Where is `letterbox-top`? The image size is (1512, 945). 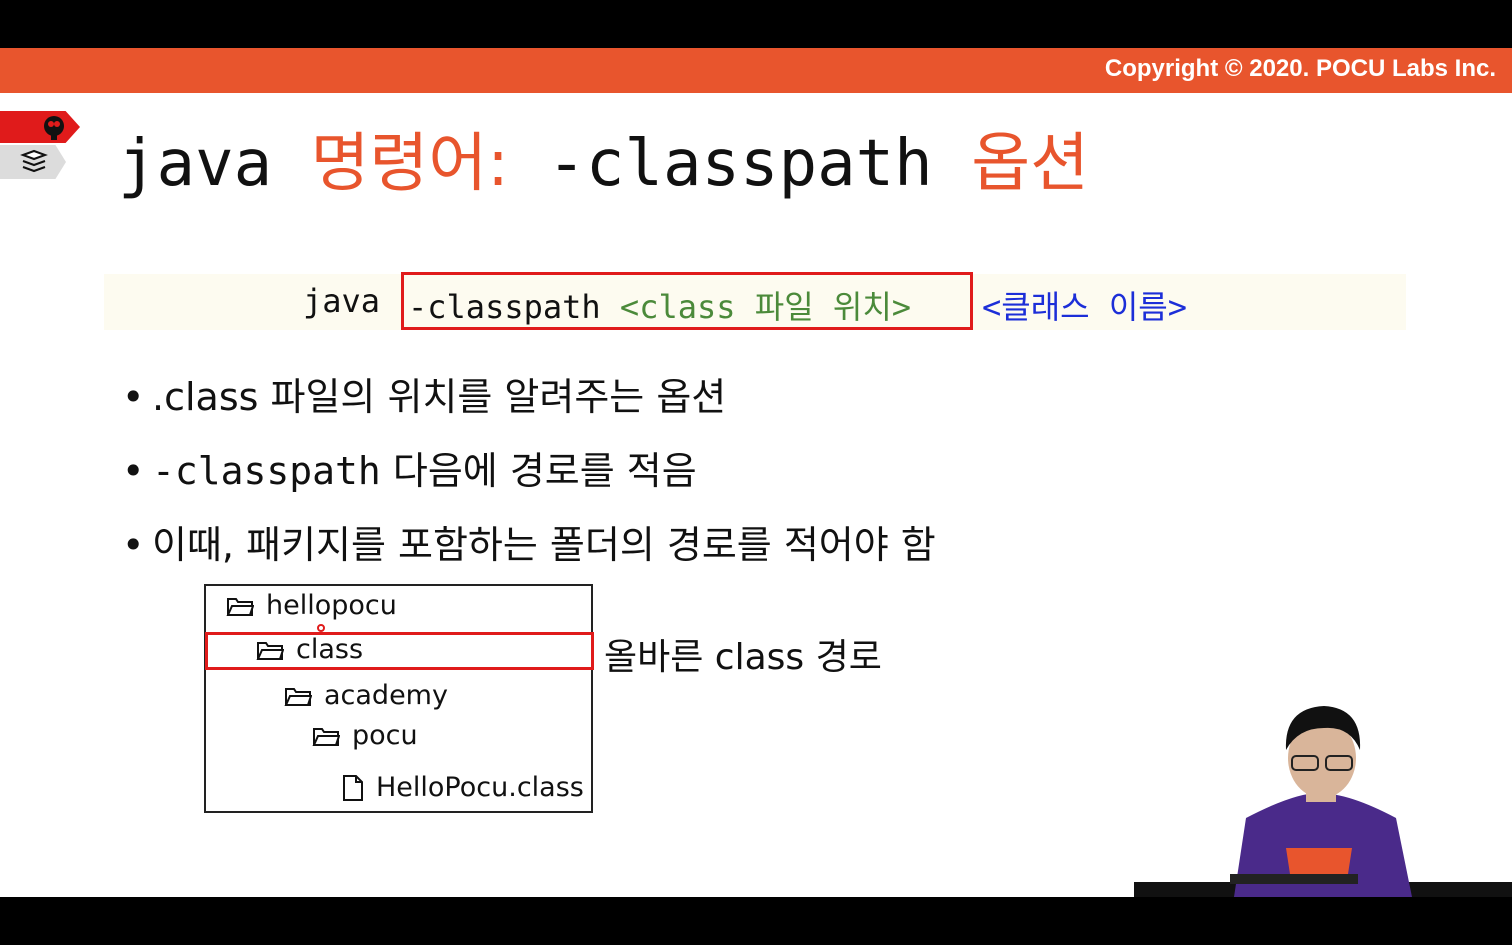 letterbox-top is located at coordinates (756, 24).